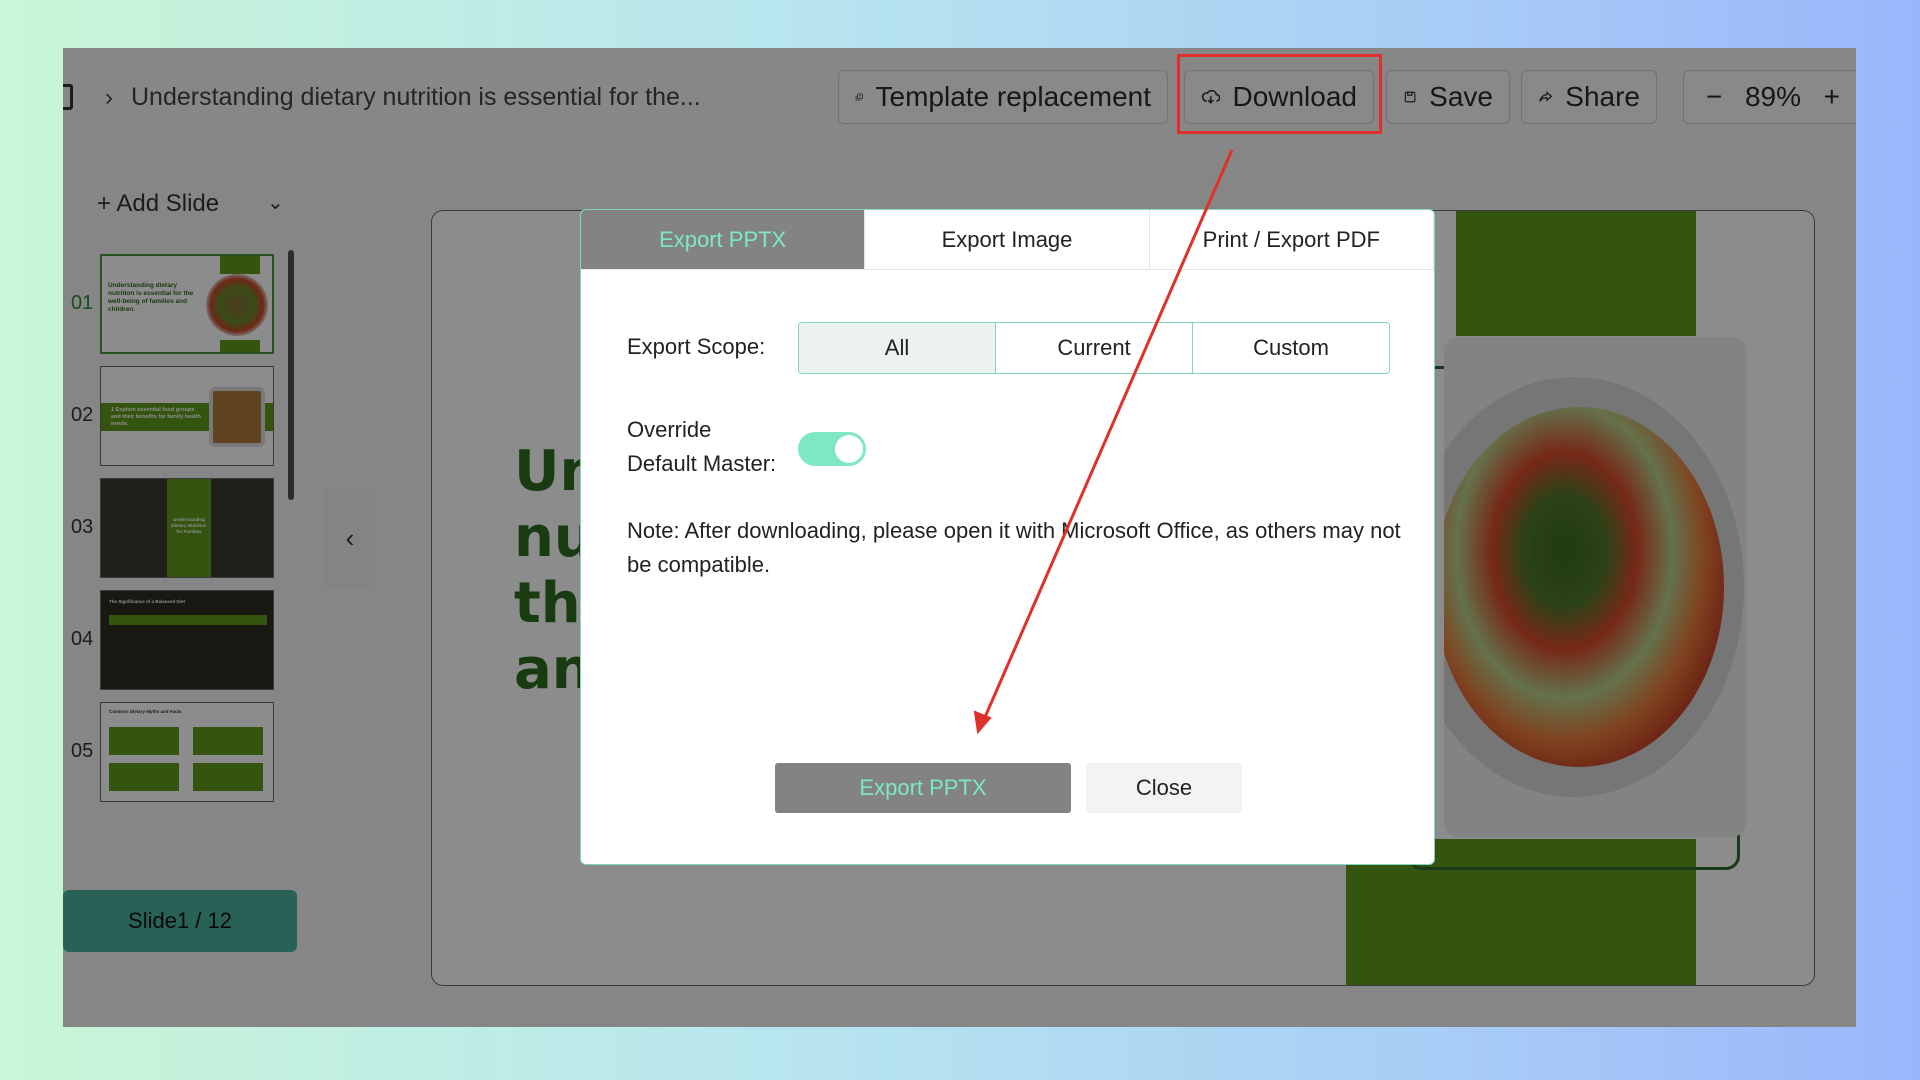  I want to click on override-master-label: Override Default Master:, so click(712, 447).